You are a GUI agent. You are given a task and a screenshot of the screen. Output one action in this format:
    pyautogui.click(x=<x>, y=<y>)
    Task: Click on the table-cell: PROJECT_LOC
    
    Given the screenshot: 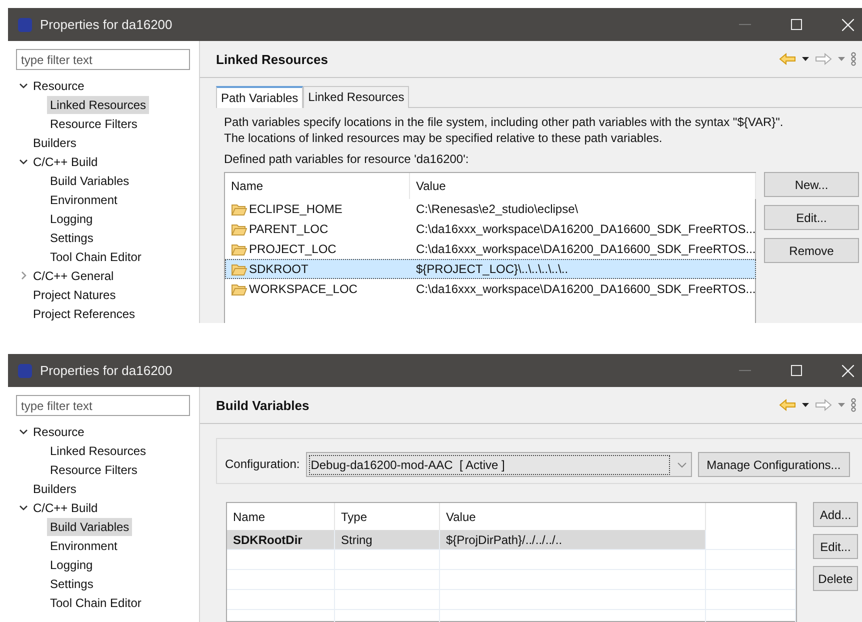 What is the action you would take?
    pyautogui.click(x=317, y=249)
    